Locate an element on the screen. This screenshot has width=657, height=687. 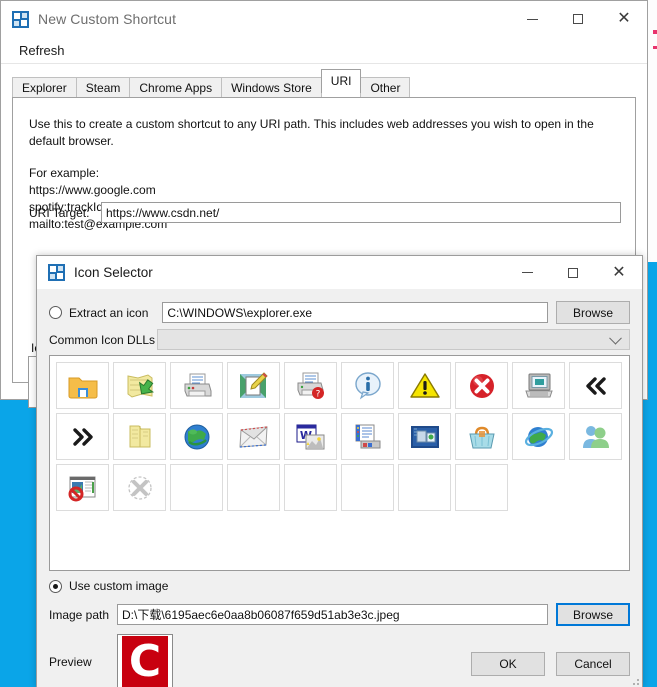
tab-explorer: Explorer is located at coordinates (44, 87).